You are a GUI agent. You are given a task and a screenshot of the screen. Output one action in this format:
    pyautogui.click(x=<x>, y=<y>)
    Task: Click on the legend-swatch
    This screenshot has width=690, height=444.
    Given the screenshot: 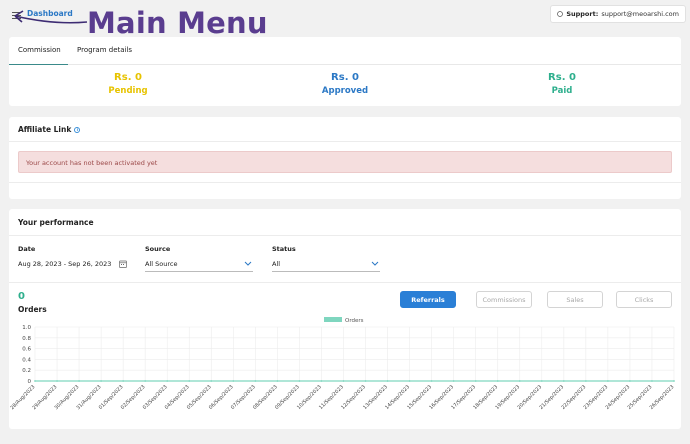 What is the action you would take?
    pyautogui.click(x=333, y=319)
    